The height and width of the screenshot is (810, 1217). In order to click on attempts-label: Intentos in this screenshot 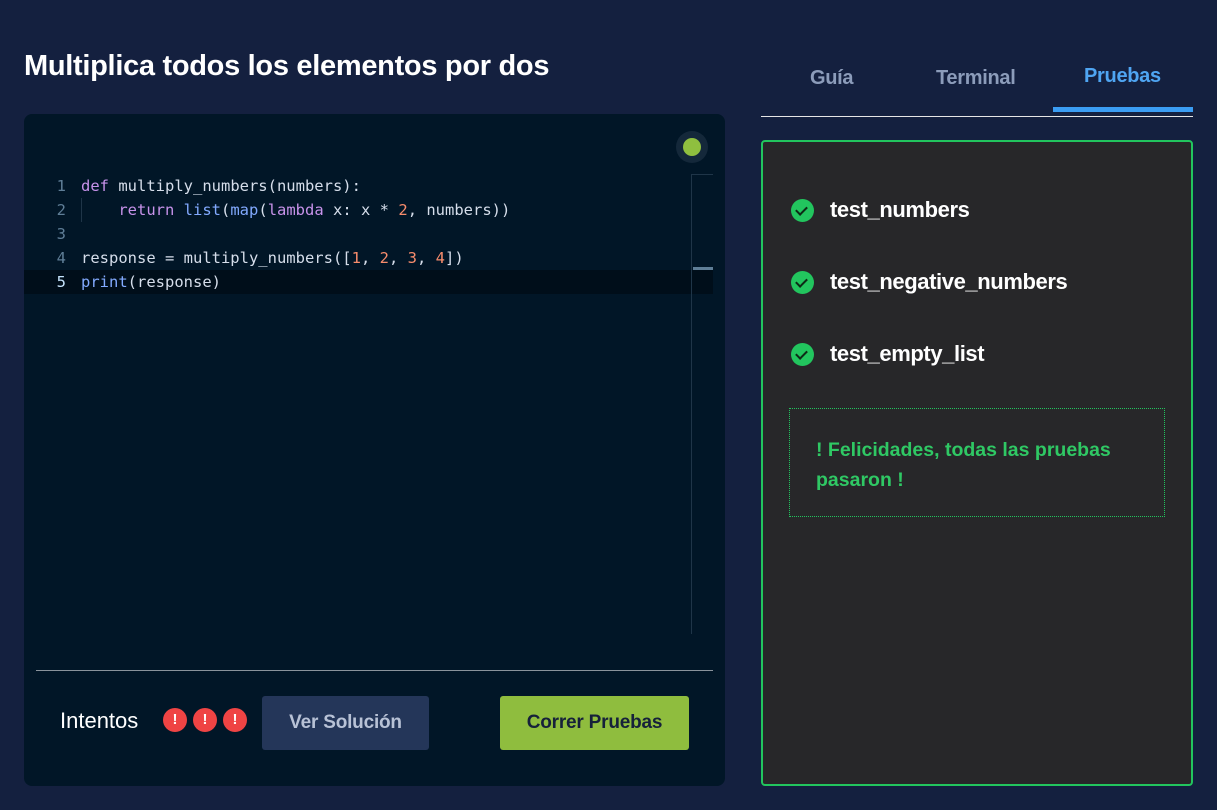, I will do `click(99, 720)`.